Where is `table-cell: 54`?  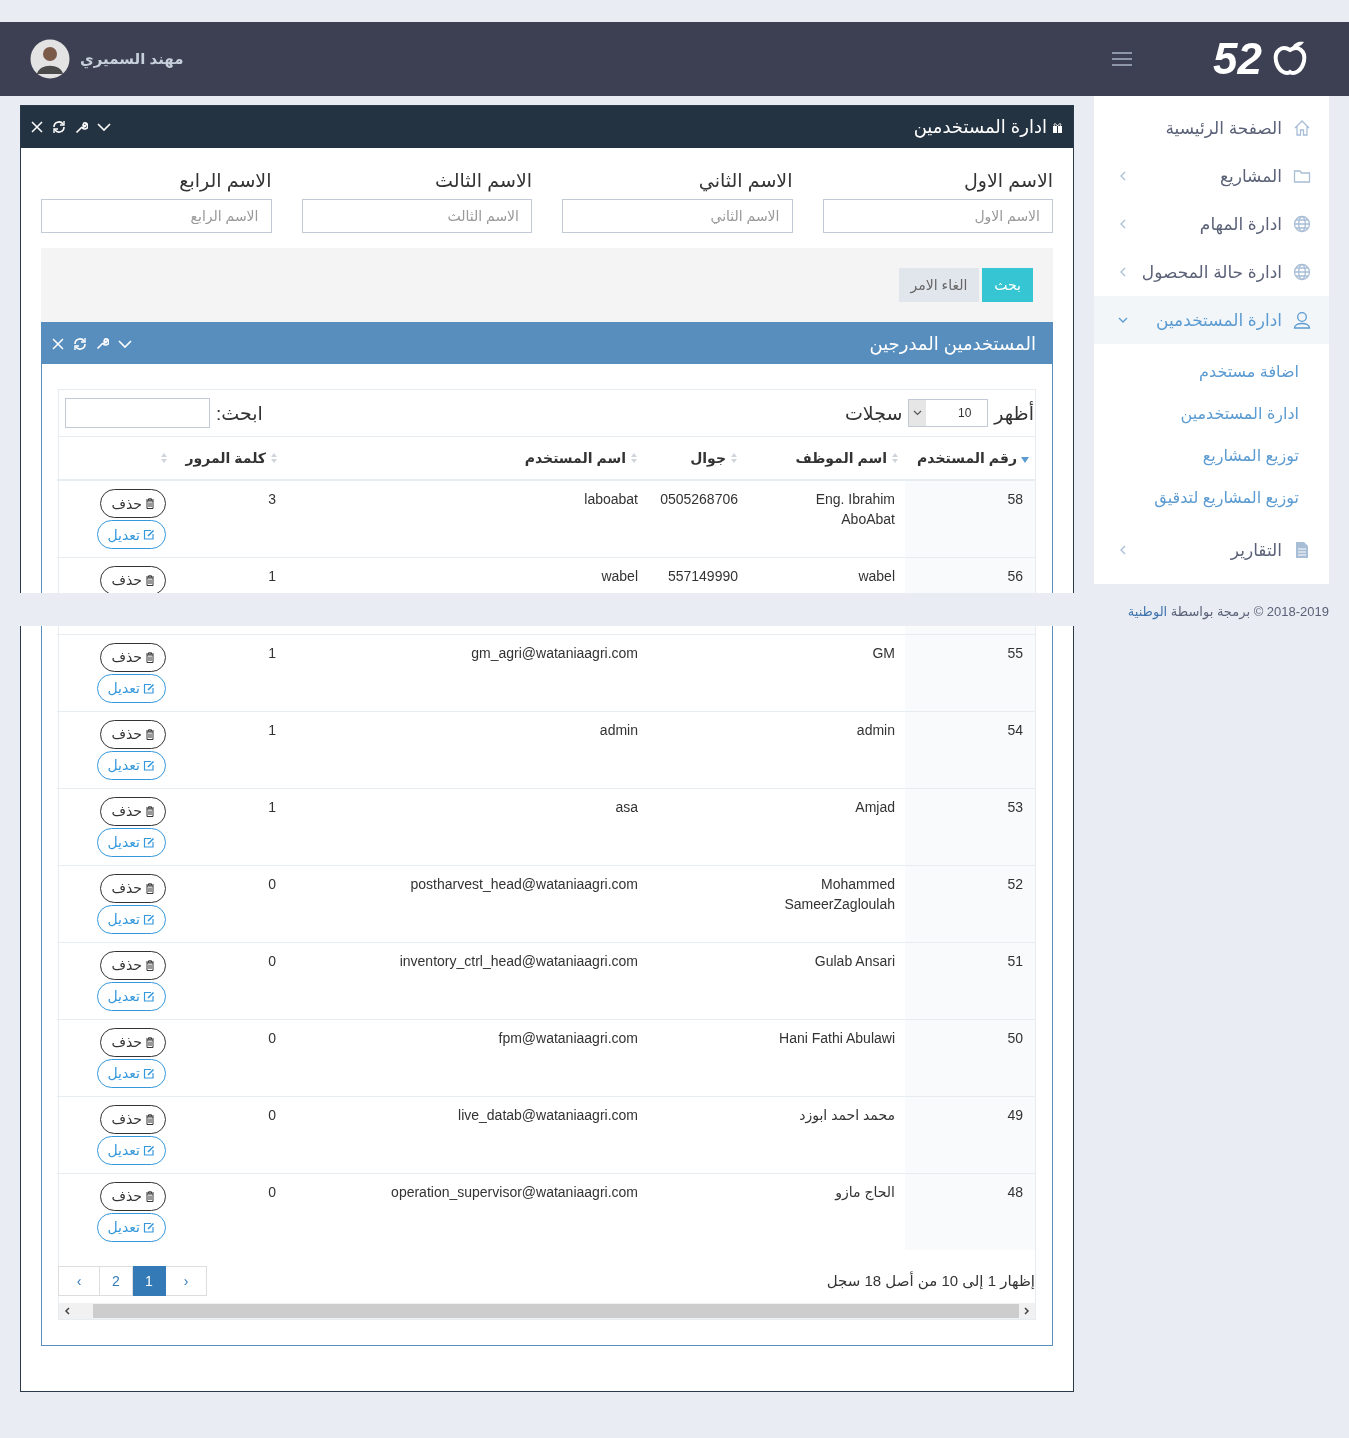 table-cell: 54 is located at coordinates (1015, 729).